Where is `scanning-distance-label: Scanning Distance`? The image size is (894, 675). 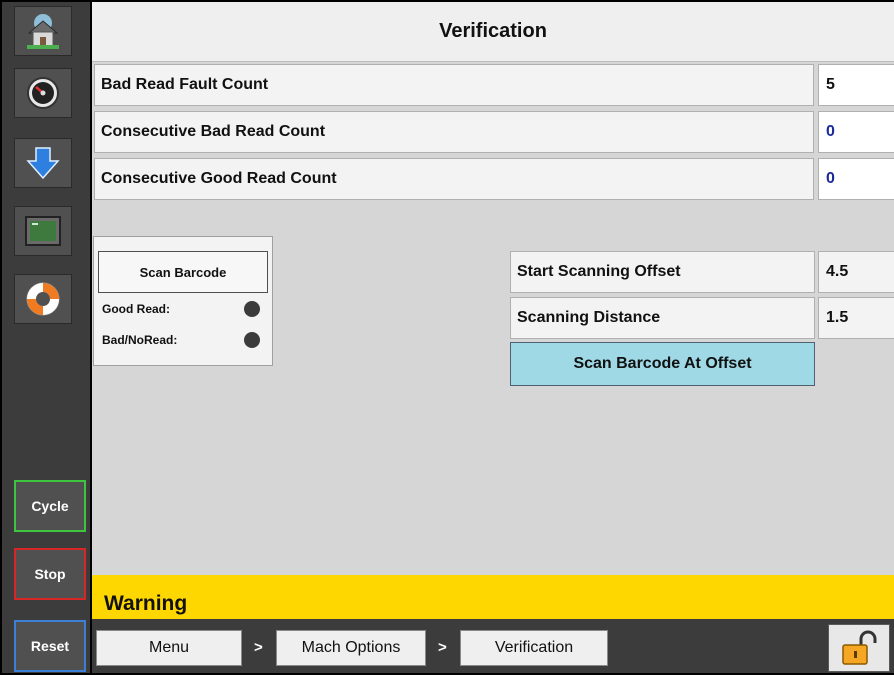 scanning-distance-label: Scanning Distance is located at coordinates (662, 318).